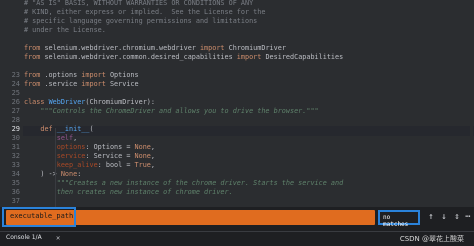  Describe the element at coordinates (120, 102) in the screenshot. I see `code-token: (ChromiumDriver):` at that location.